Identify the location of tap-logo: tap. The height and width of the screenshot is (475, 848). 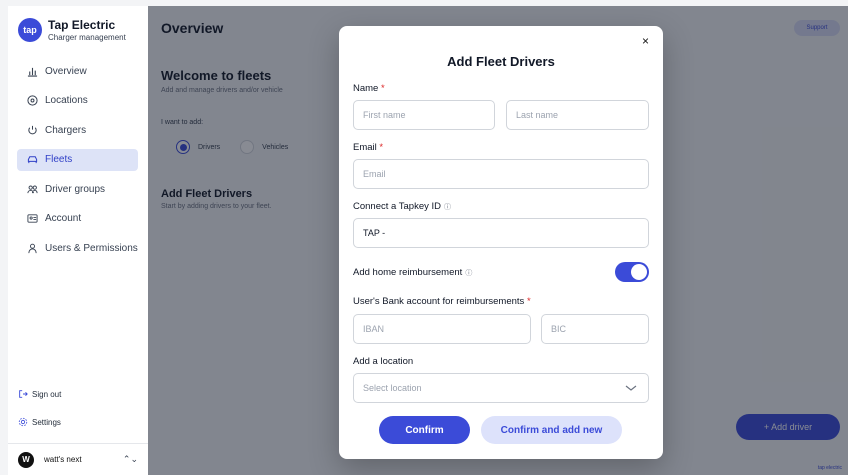
(30, 30).